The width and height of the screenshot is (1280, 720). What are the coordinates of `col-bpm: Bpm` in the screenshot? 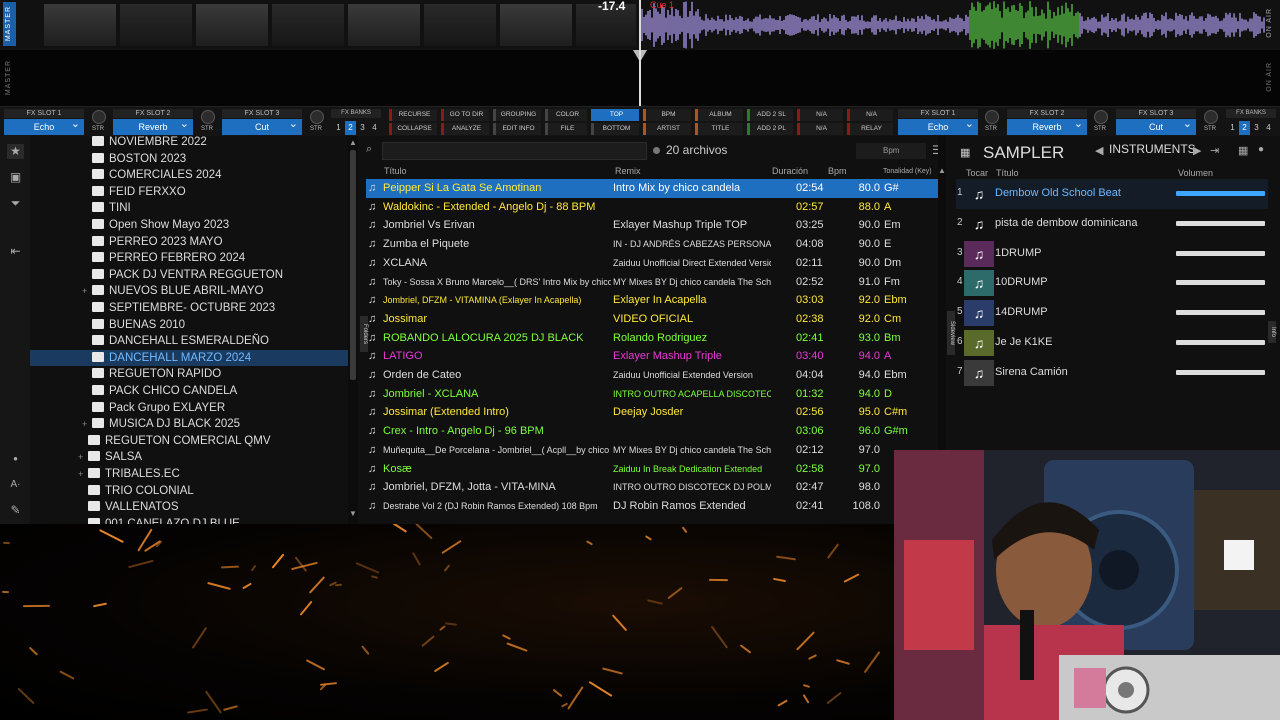 It's located at (837, 171).